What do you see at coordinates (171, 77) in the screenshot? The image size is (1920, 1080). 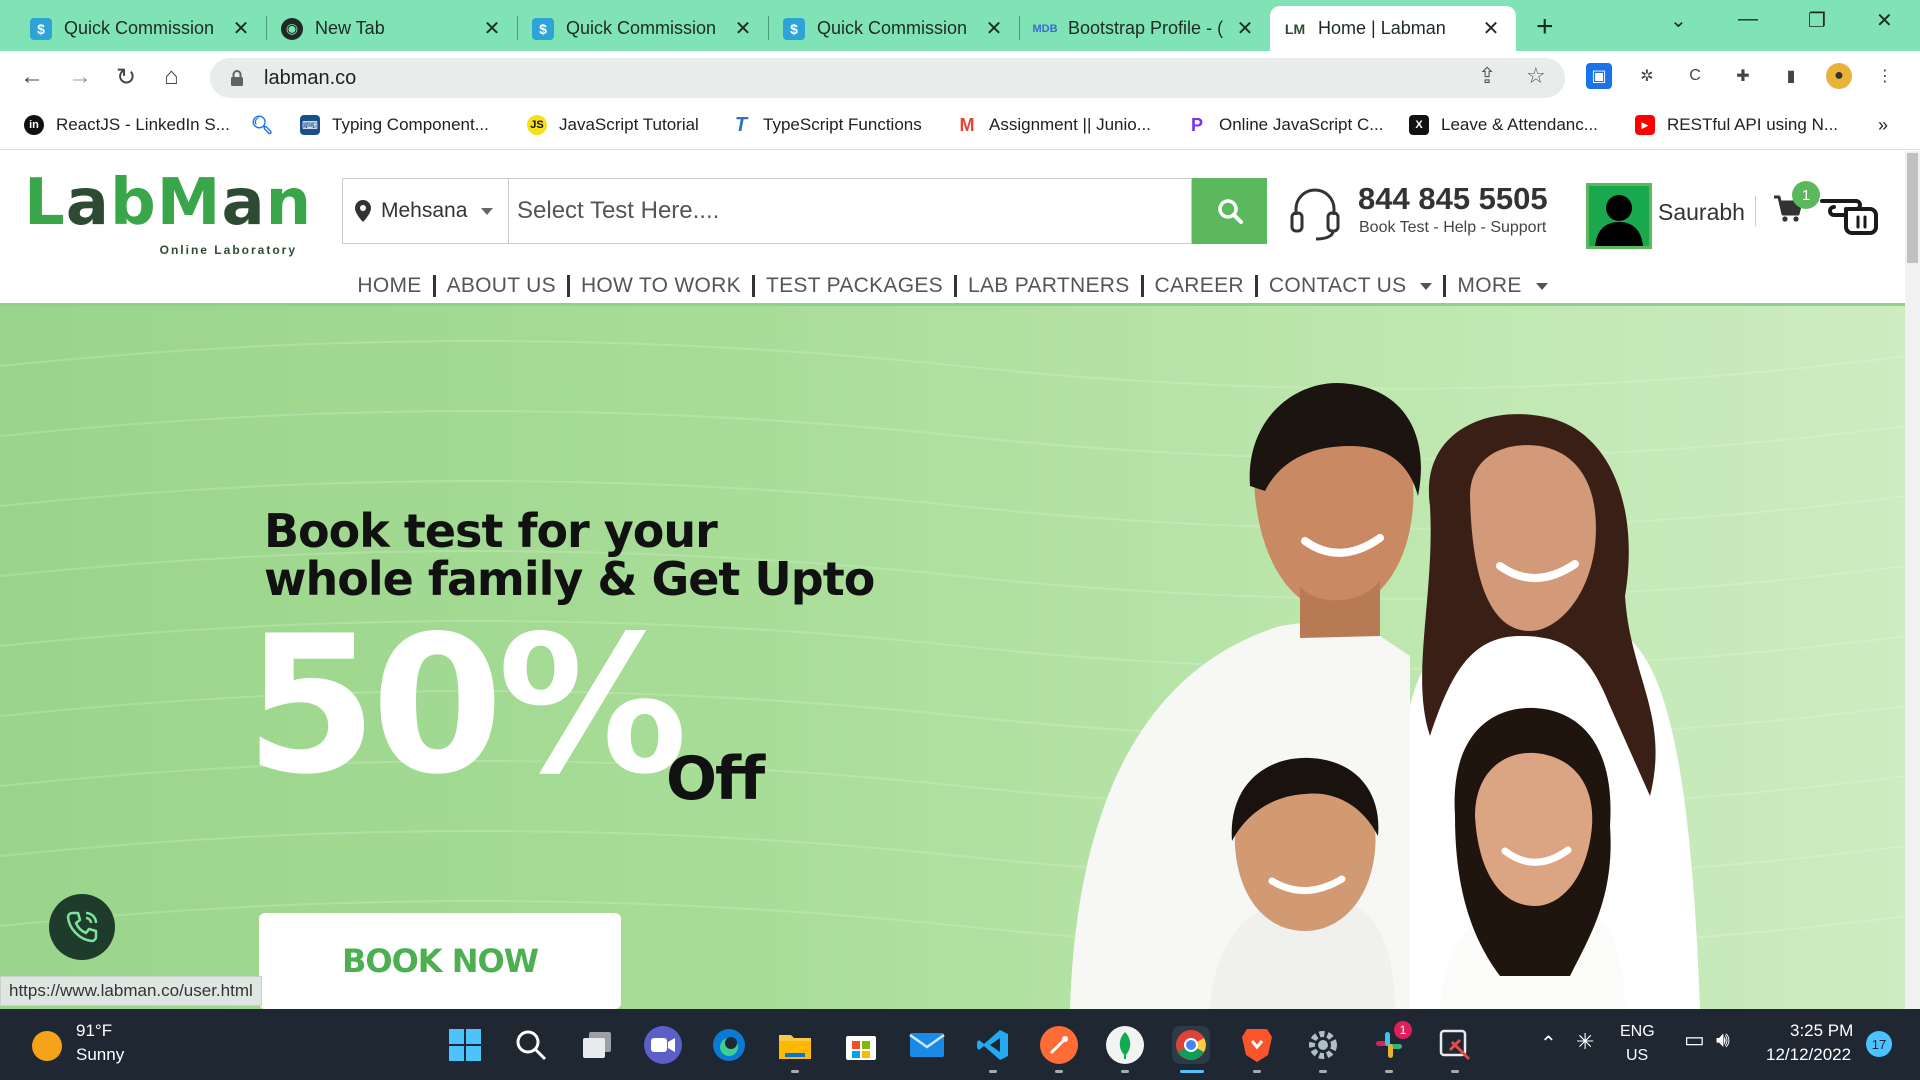 I see `home-icon: ⌂` at bounding box center [171, 77].